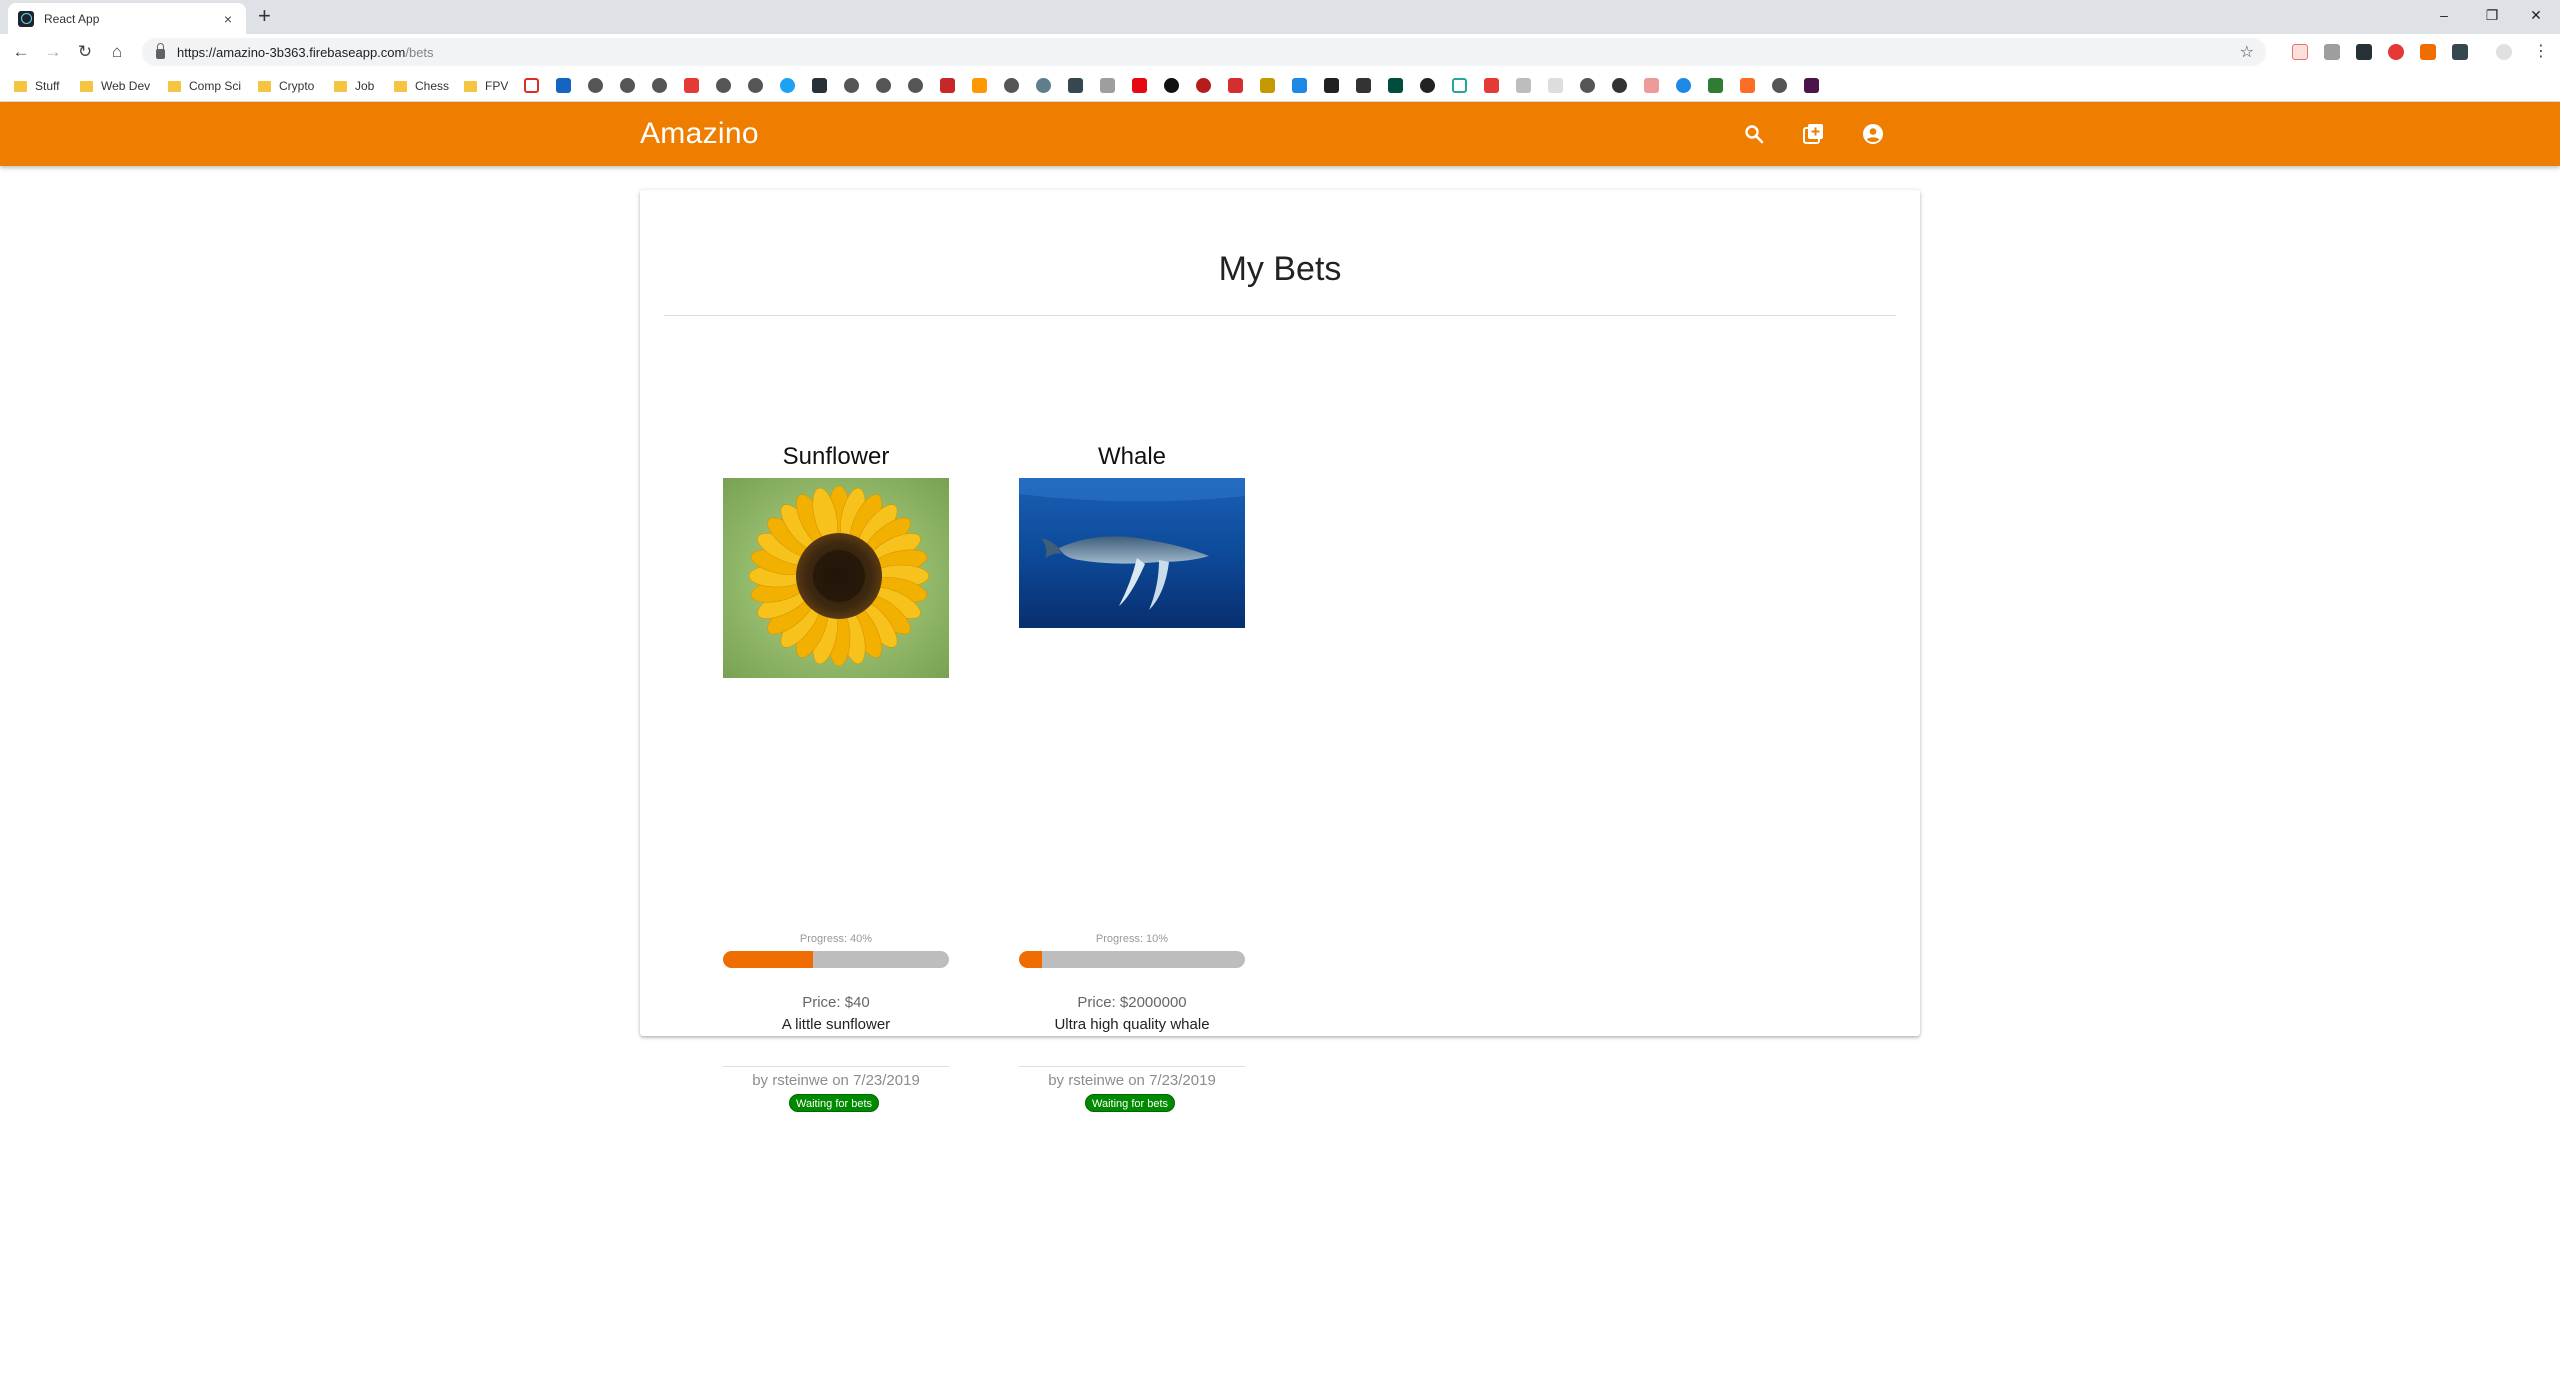  I want to click on close-window-button: ✕, so click(2536, 15).